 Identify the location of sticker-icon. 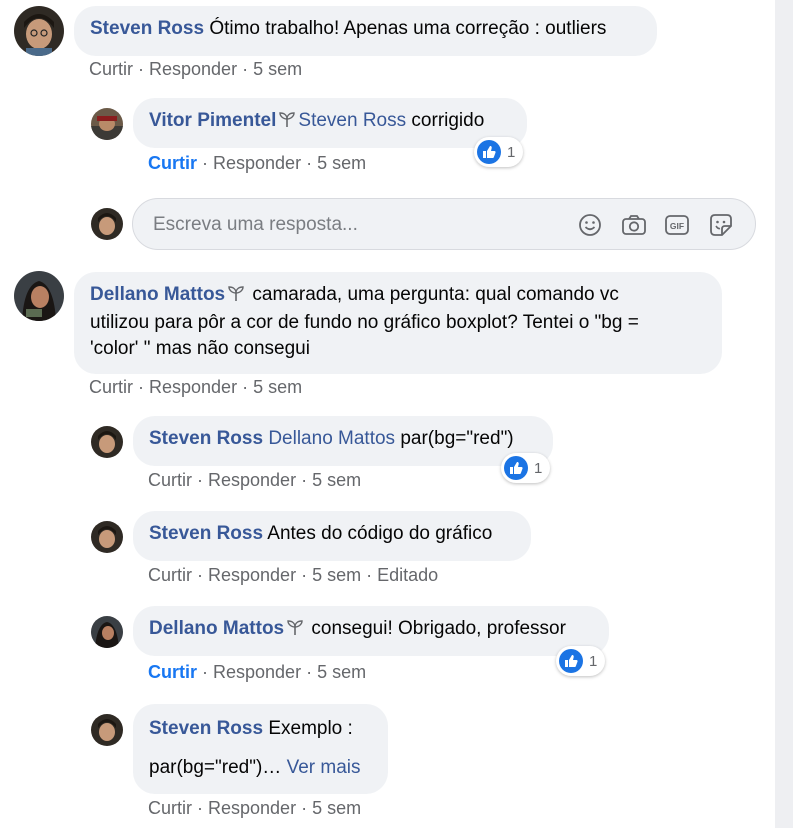
(721, 225).